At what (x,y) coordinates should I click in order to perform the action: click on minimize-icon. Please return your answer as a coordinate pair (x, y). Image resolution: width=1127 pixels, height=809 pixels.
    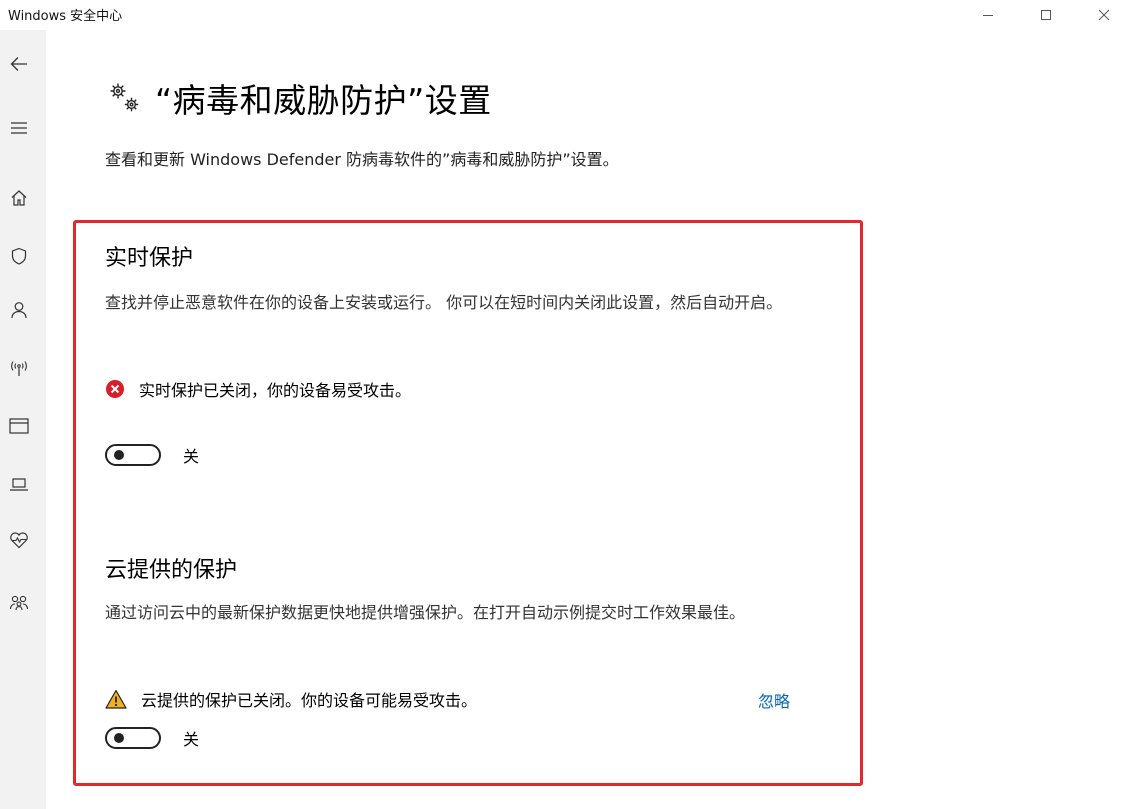
    Looking at the image, I should click on (988, 15).